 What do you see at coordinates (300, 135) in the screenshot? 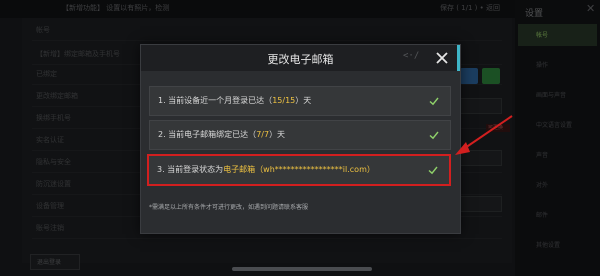
I see `condition-item: 2. 当前电子邮箱绑定已达（7/7）天` at bounding box center [300, 135].